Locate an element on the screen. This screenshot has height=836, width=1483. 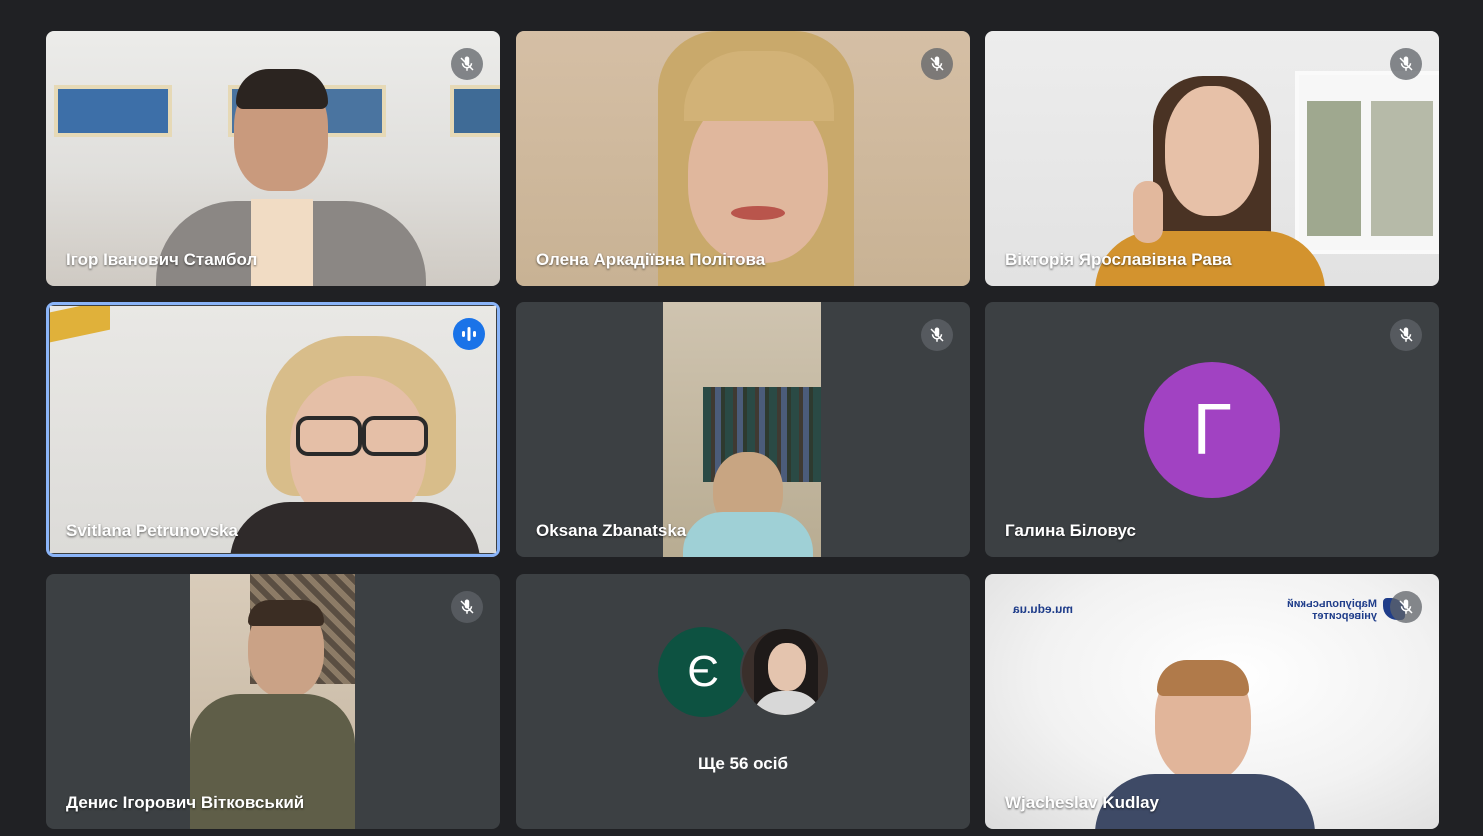
participant-tile: Ігор Іванович Стамбол is located at coordinates (273, 158).